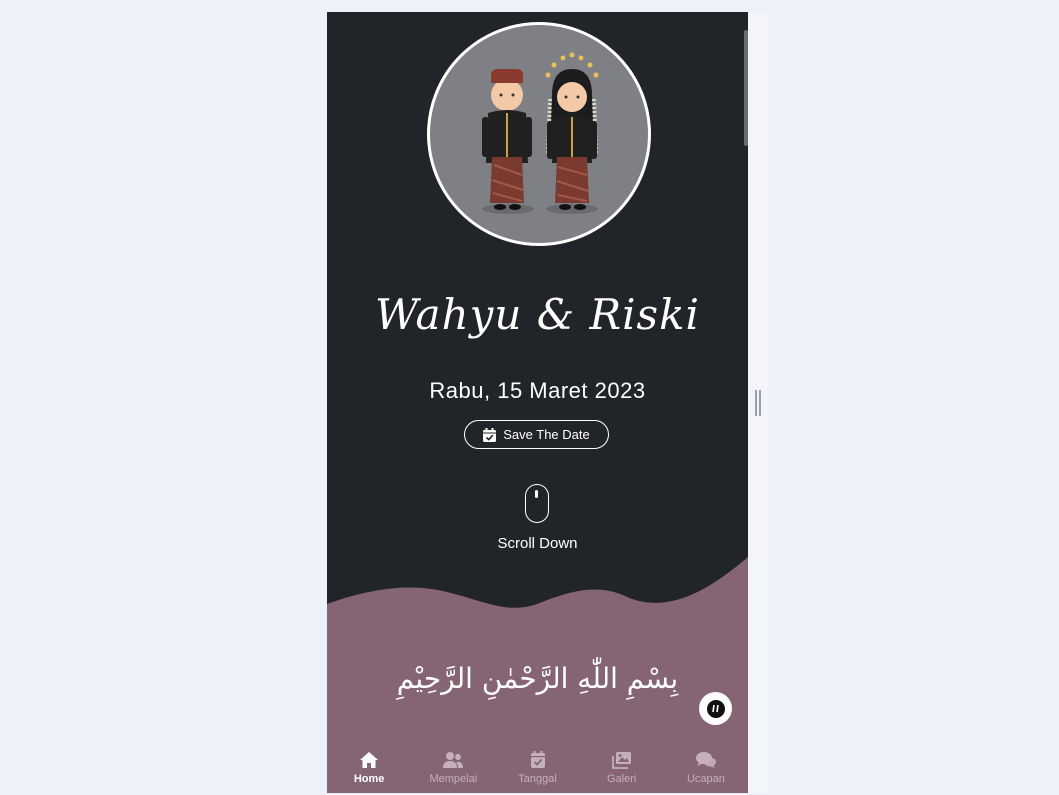  I want to click on mouse-scroll-icon, so click(537, 503).